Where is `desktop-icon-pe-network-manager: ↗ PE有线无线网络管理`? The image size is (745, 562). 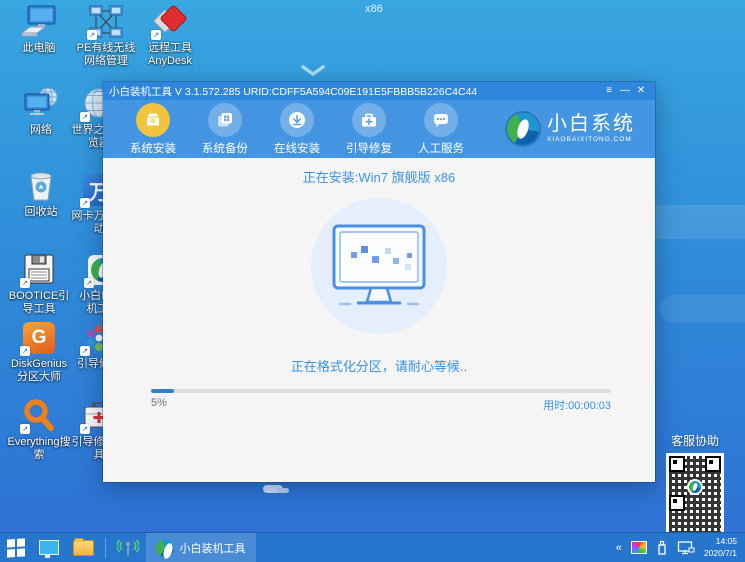
desktop-icon-pe-network-manager: ↗ PE有线无线网络管理 is located at coordinates (106, 36).